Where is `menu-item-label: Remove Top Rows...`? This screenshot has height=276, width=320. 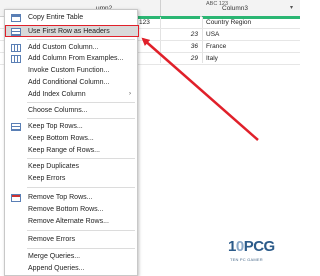 menu-item-label: Remove Top Rows... is located at coordinates (60, 197).